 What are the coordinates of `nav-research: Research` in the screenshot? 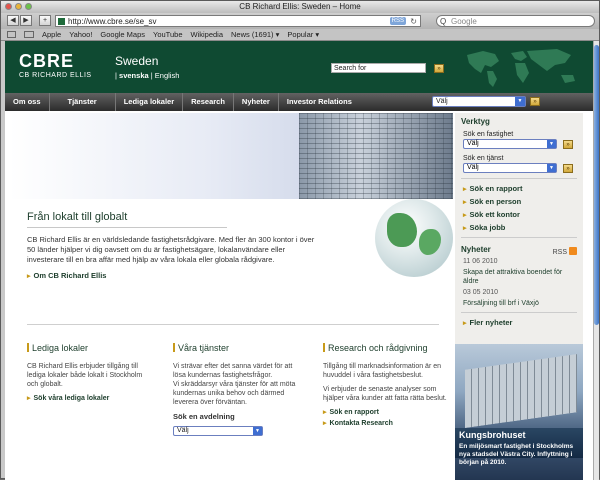 It's located at (208, 102).